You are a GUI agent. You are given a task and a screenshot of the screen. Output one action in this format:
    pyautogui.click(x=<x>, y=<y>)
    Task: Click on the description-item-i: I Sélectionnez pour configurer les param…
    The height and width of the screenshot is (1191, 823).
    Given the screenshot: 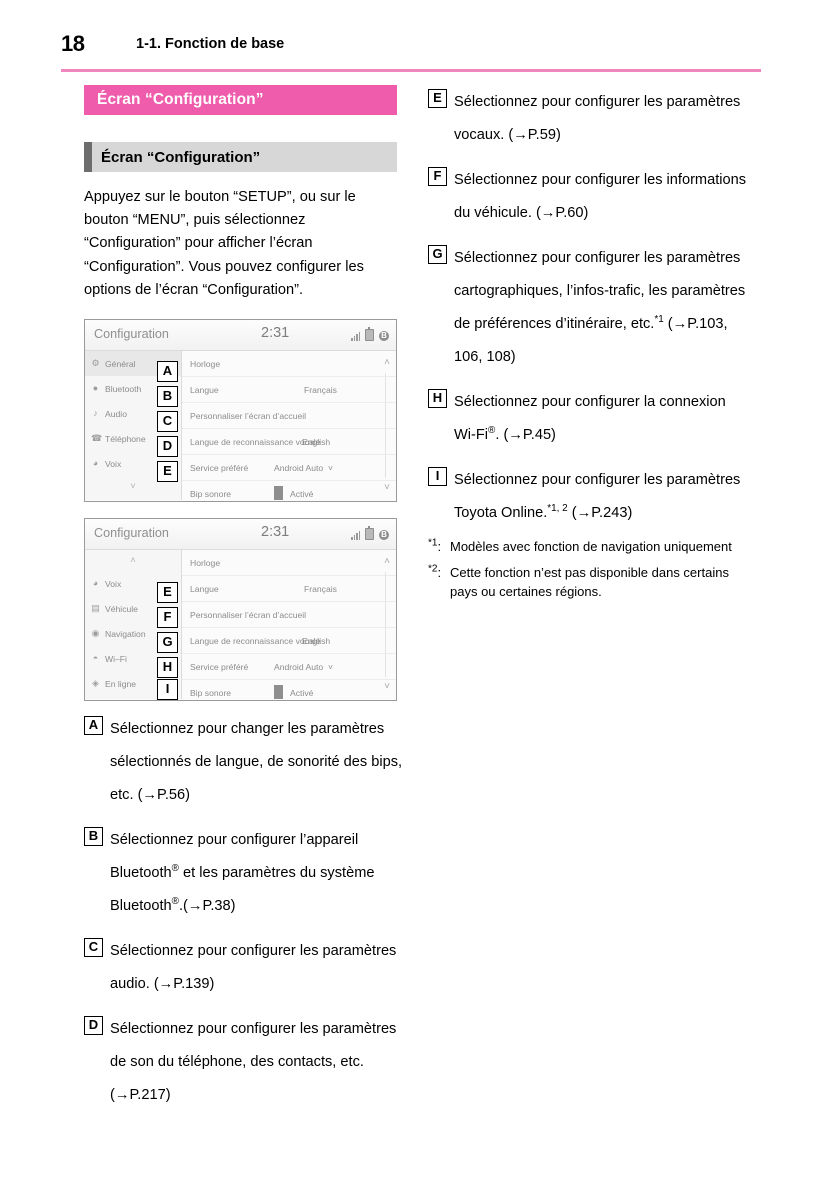 What is the action you would take?
    pyautogui.click(x=588, y=497)
    